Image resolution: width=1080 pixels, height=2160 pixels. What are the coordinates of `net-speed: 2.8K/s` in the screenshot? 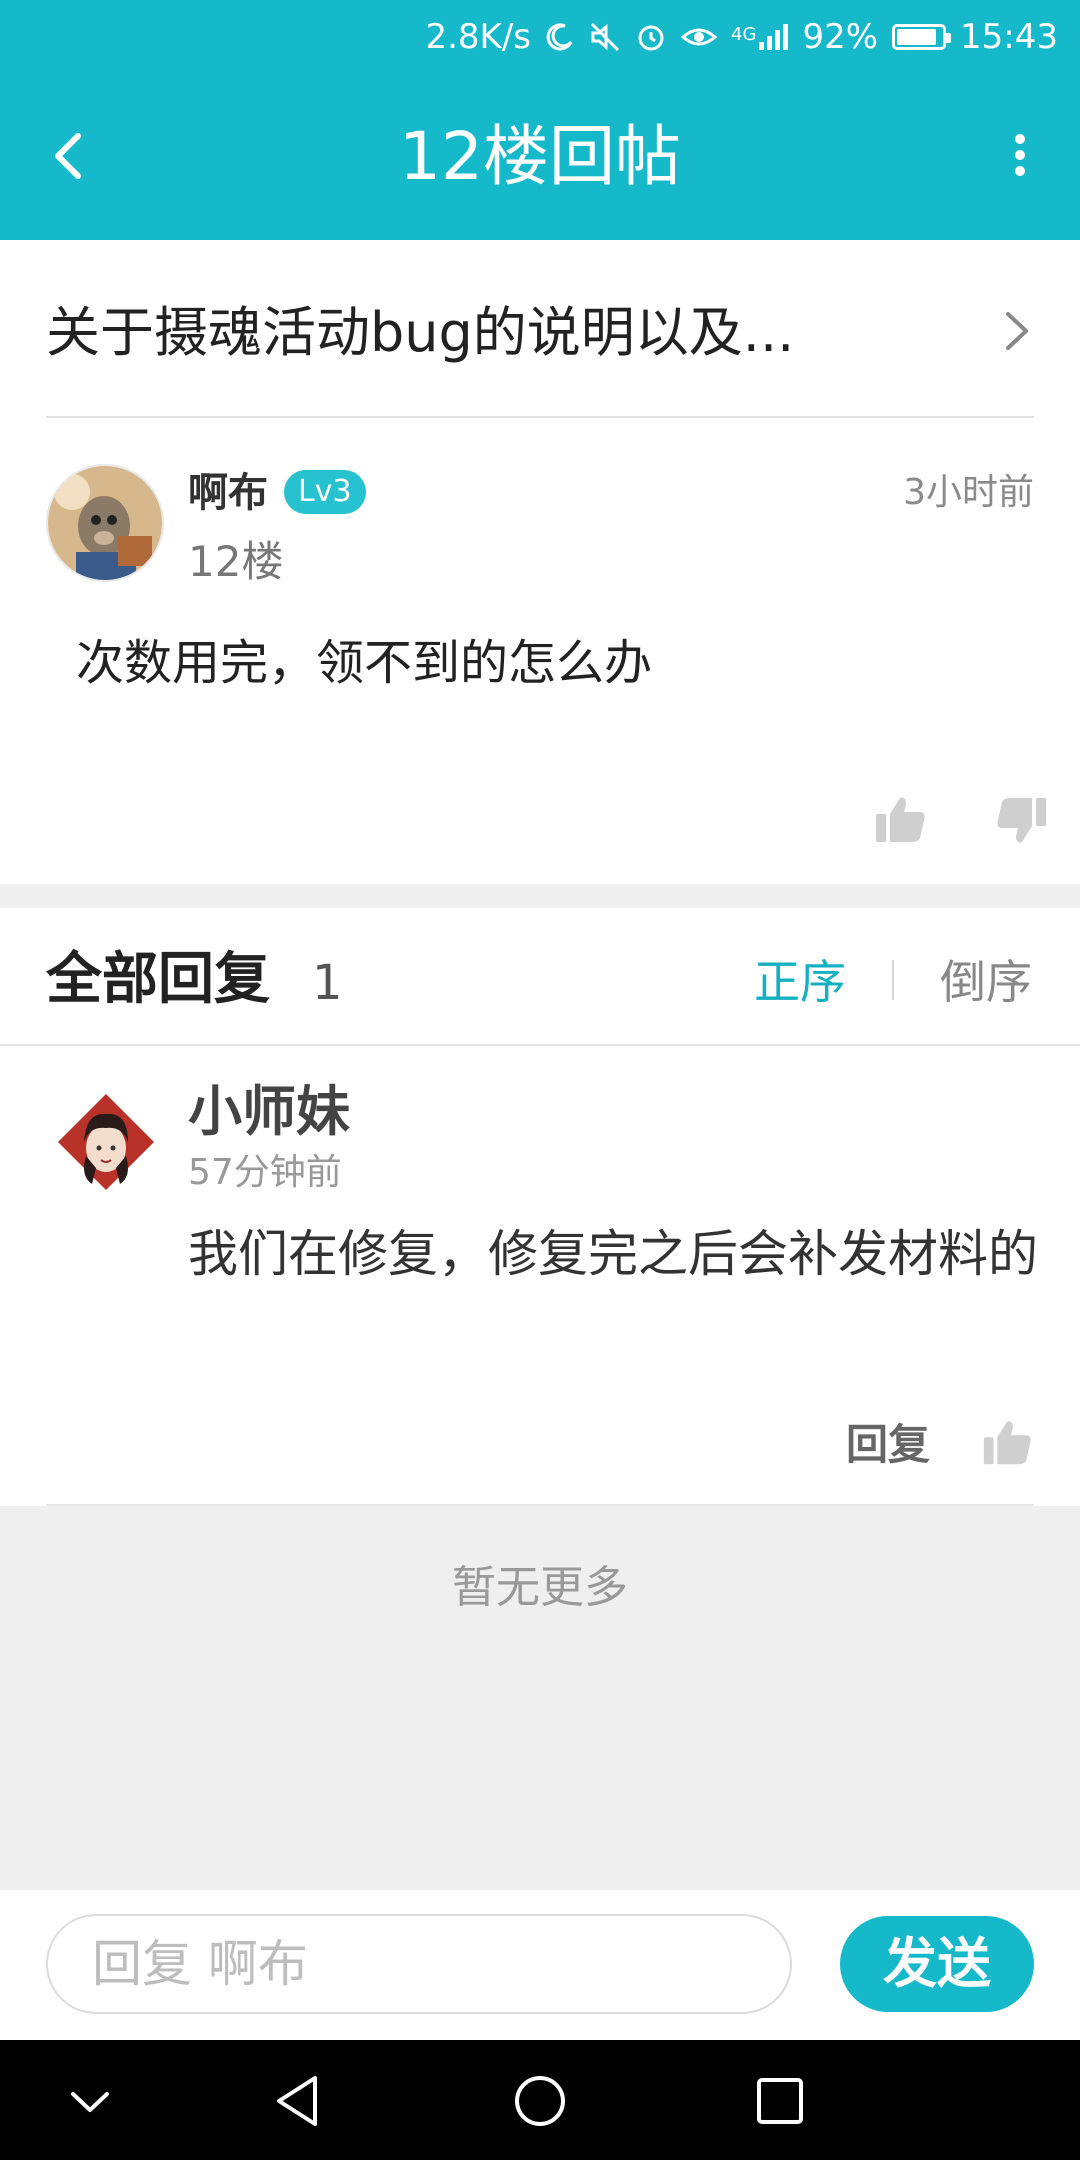 It's located at (478, 37).